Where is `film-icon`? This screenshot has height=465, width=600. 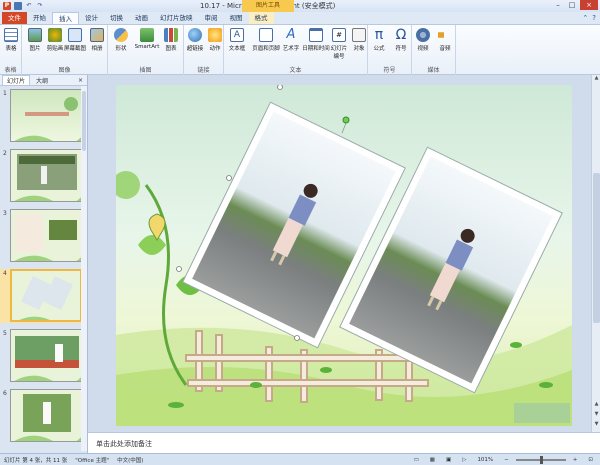 film-icon is located at coordinates (423, 35).